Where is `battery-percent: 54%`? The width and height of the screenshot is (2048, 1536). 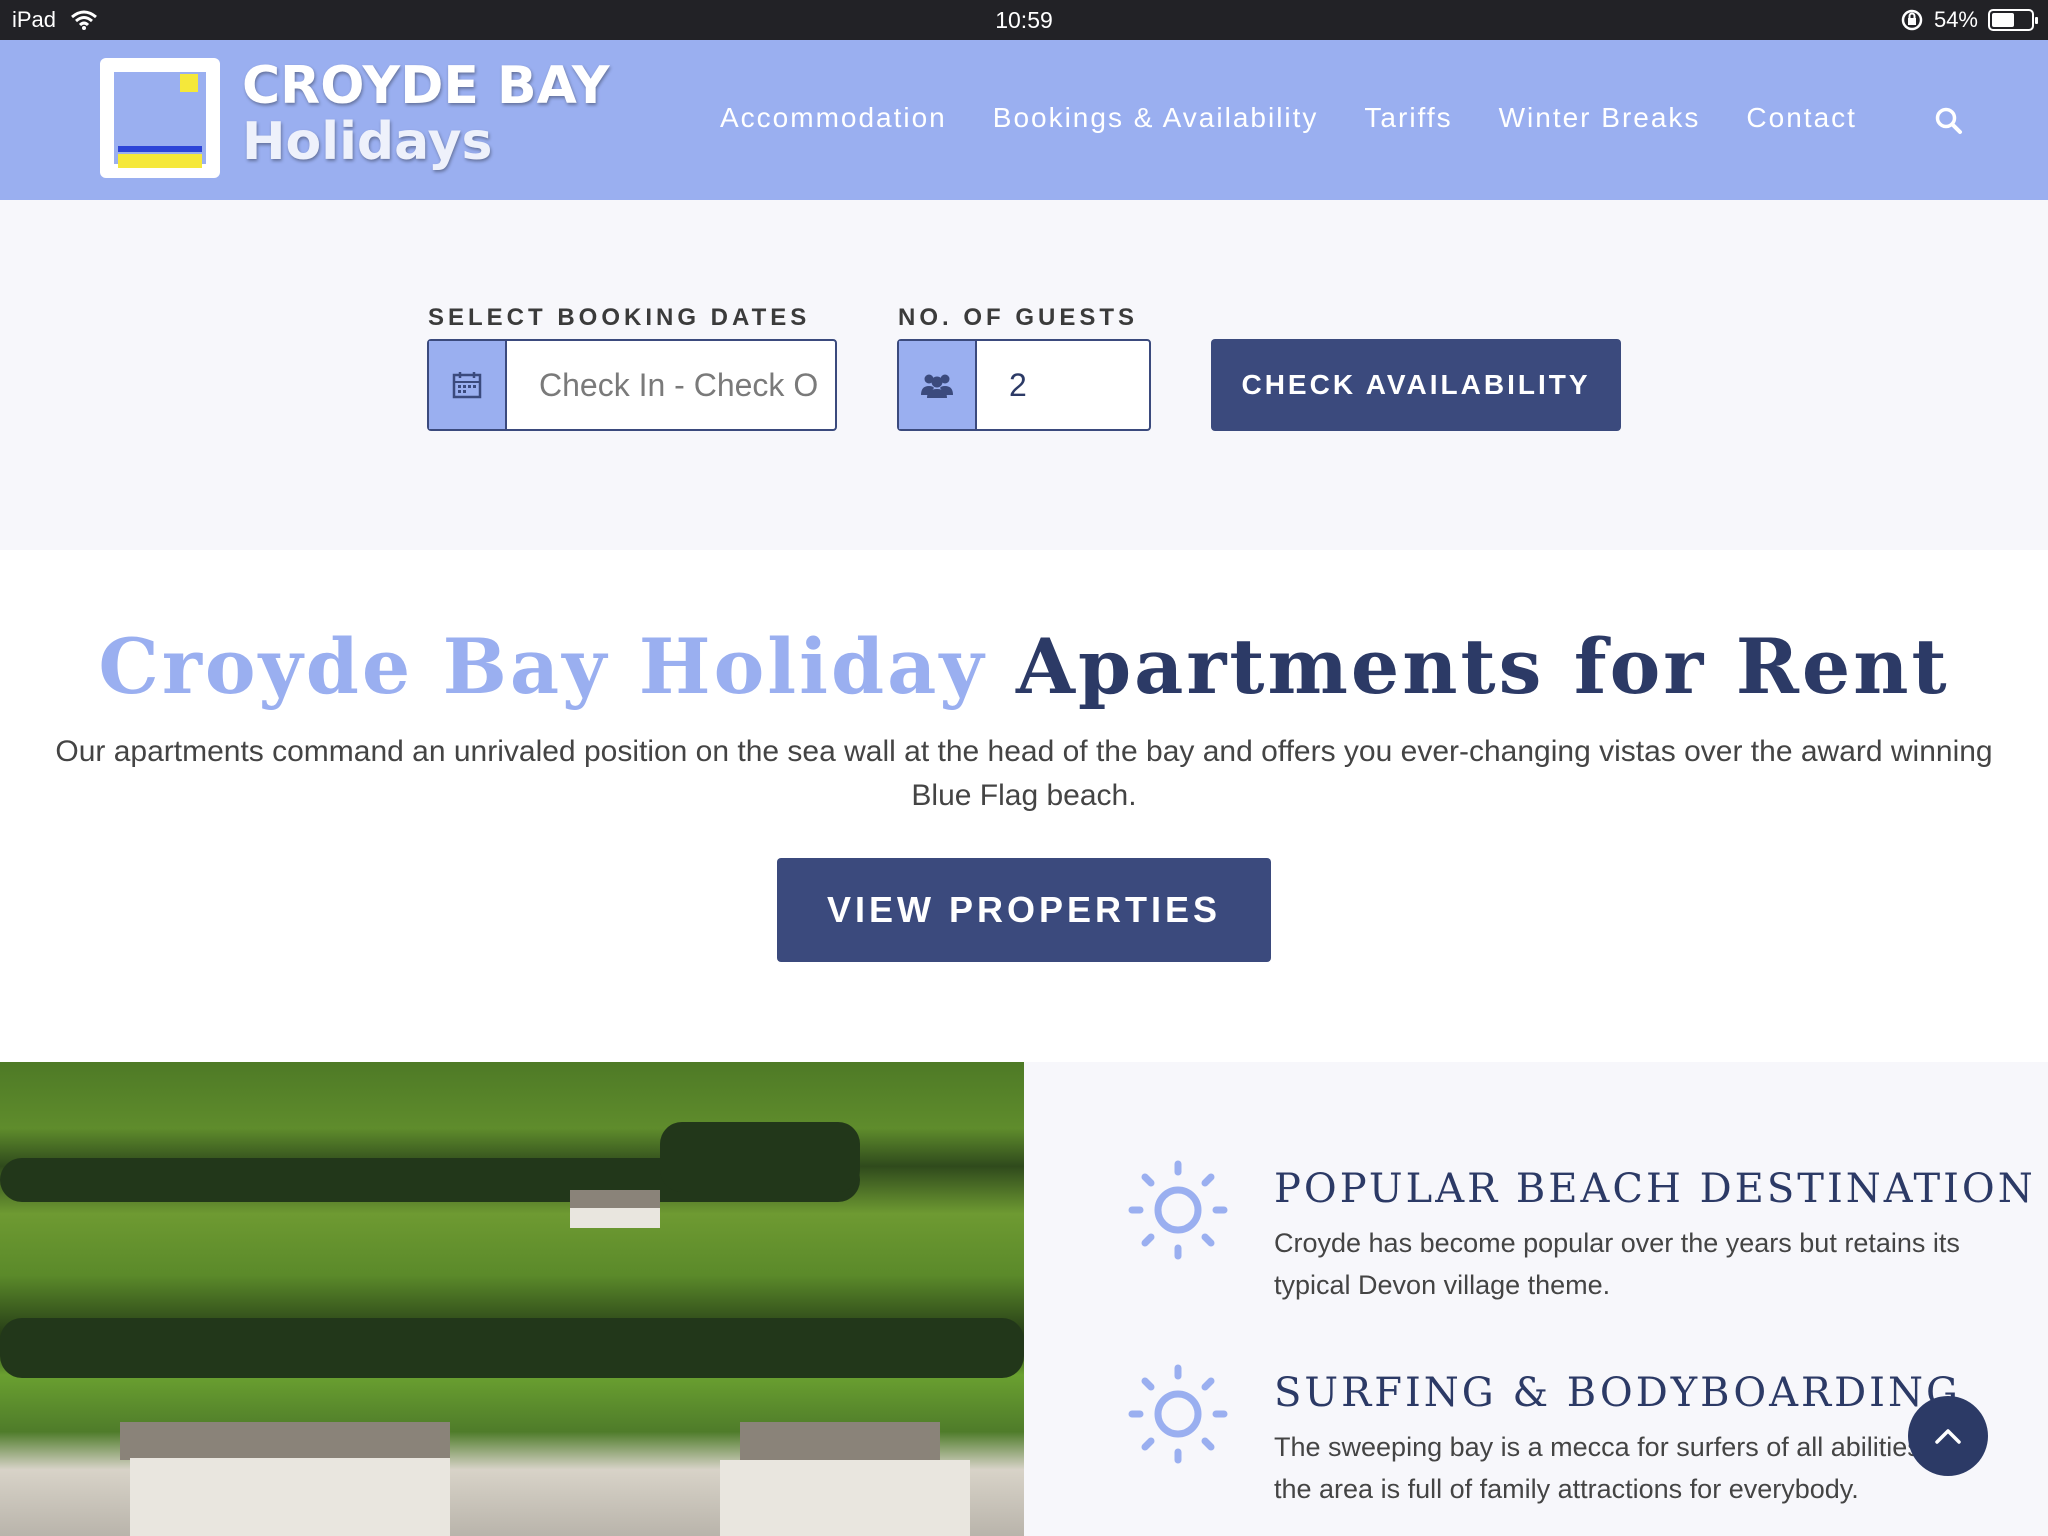
battery-percent: 54% is located at coordinates (1955, 19).